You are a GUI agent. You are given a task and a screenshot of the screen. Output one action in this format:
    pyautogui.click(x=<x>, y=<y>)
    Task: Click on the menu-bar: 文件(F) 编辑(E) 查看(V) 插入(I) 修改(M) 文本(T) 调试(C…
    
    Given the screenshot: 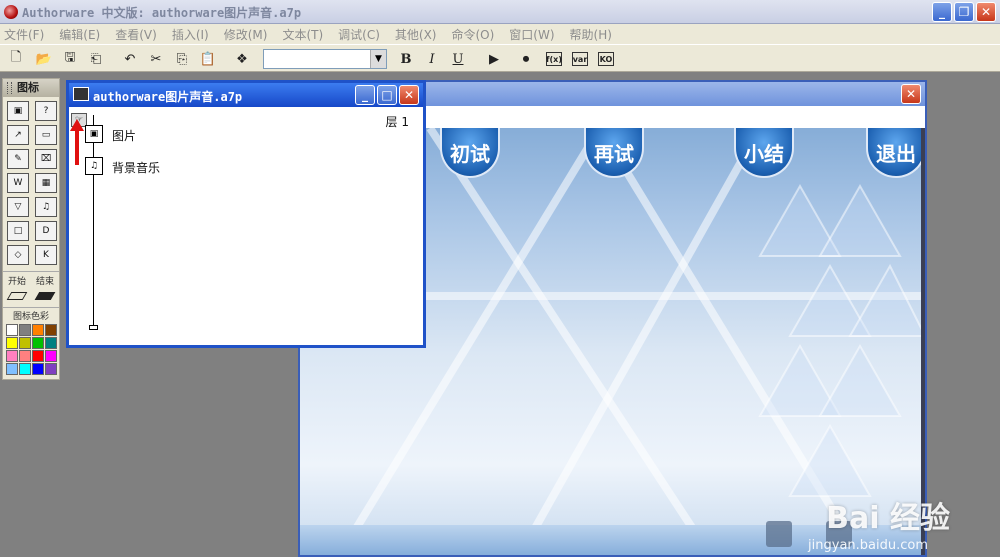 What is the action you would take?
    pyautogui.click(x=500, y=34)
    